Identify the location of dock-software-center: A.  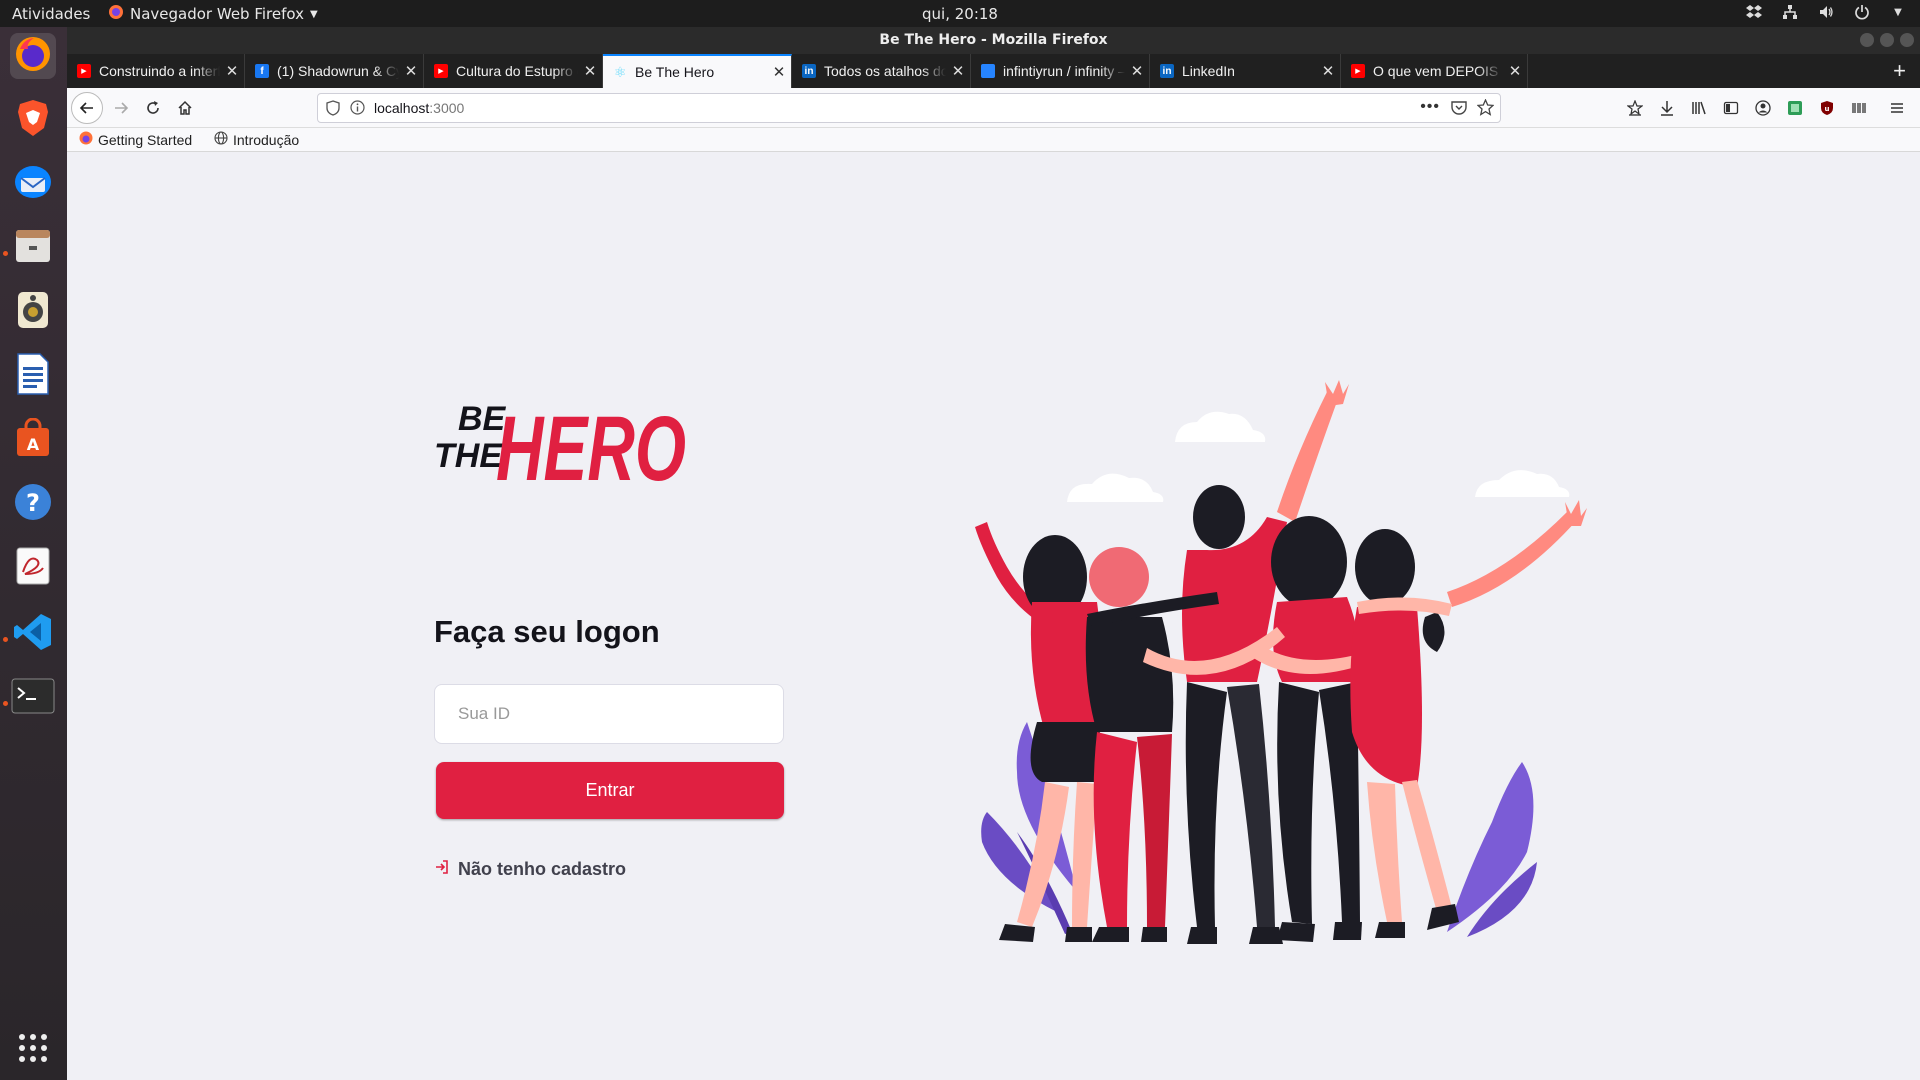
(33, 440).